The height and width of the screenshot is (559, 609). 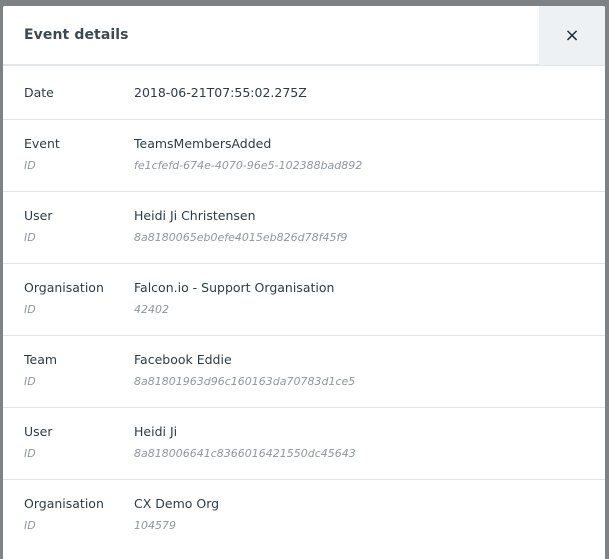 What do you see at coordinates (304, 516) in the screenshot?
I see `detail-row-organisation: Organisation ID CX Demo Org 104579` at bounding box center [304, 516].